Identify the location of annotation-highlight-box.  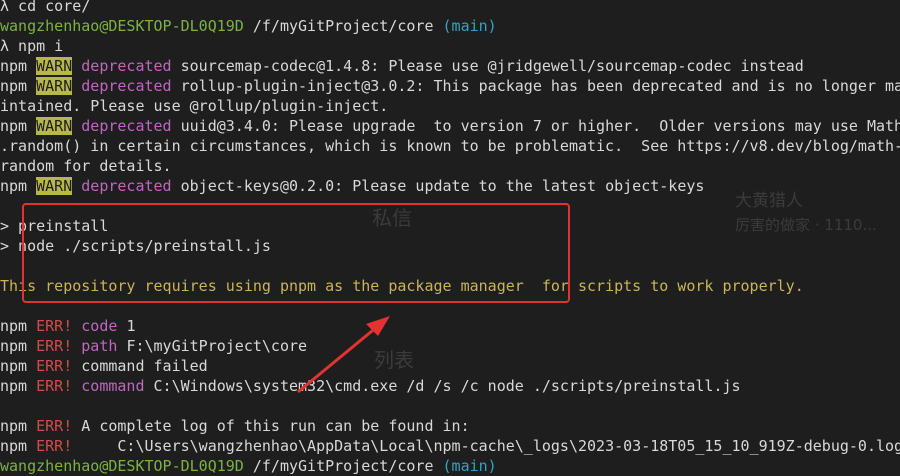
(296, 253).